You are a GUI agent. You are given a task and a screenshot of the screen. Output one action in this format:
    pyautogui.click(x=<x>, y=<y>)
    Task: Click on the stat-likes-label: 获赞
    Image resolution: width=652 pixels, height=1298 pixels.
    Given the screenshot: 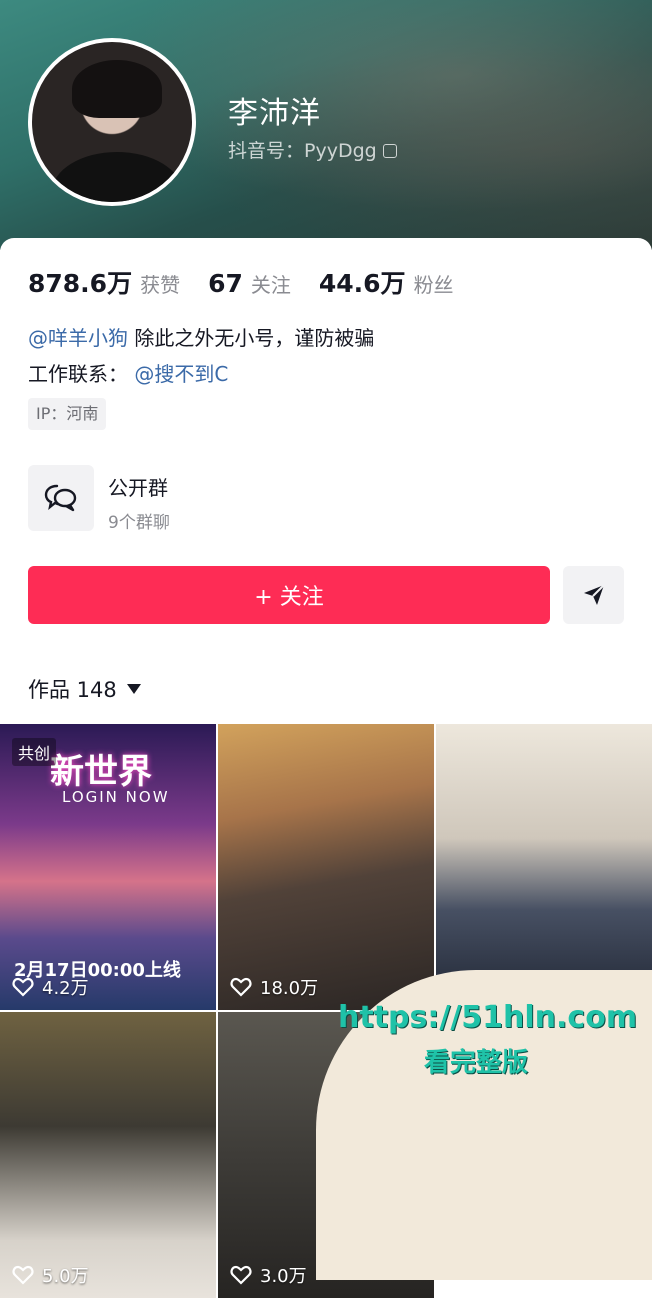 What is the action you would take?
    pyautogui.click(x=160, y=285)
    